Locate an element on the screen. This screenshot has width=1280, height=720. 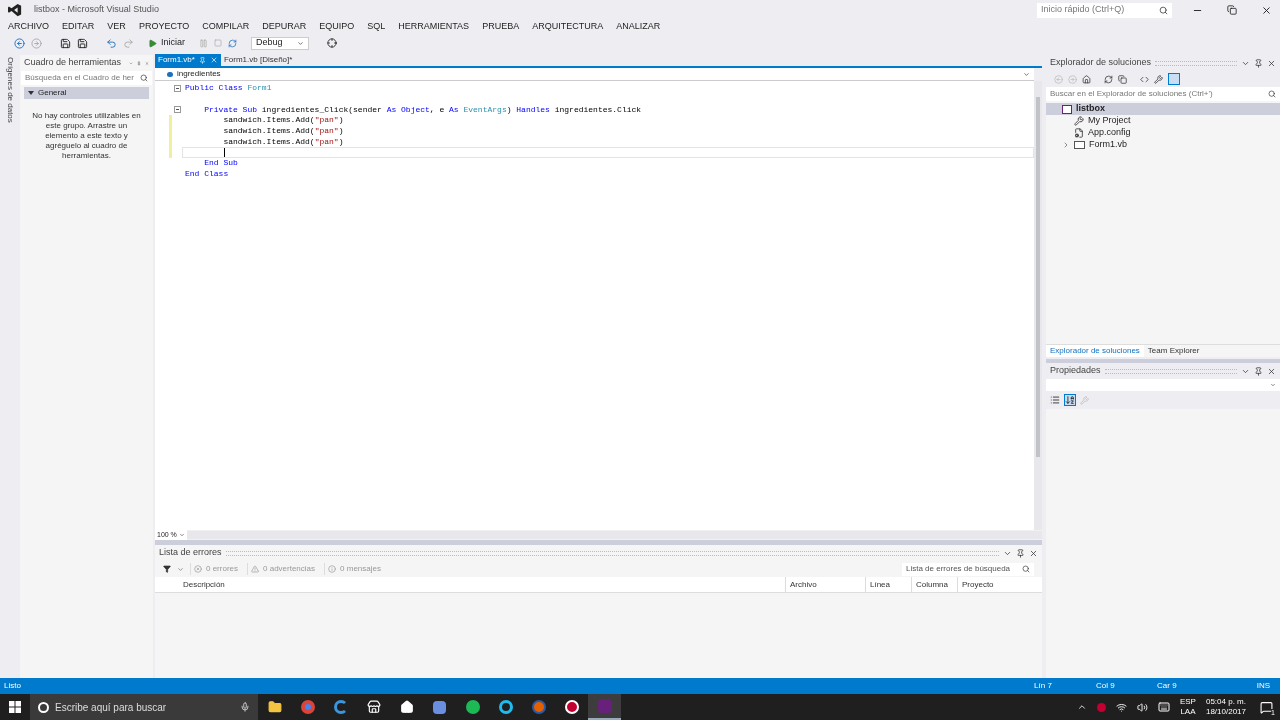
form-icon is located at coordinates (1079, 145).